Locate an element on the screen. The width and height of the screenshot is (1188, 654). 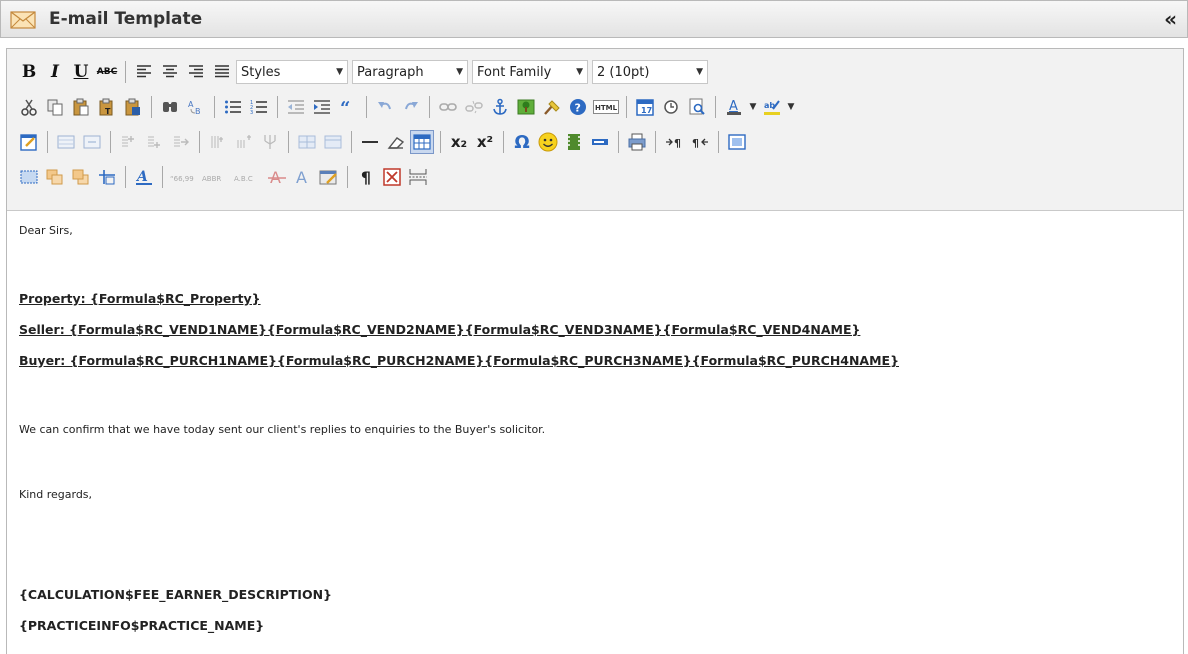
styles-dropdown: Styles ▼ is located at coordinates (292, 72).